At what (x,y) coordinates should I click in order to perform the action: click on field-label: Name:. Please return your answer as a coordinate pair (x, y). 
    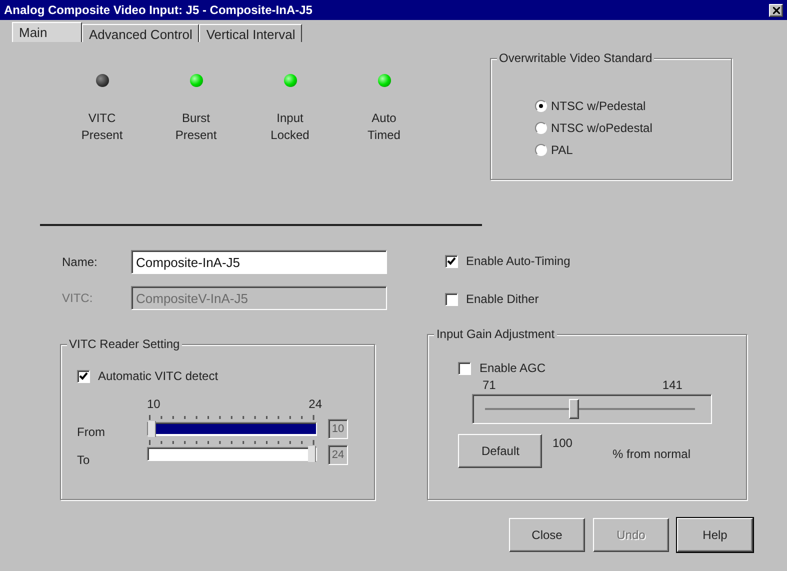
    Looking at the image, I should click on (80, 262).